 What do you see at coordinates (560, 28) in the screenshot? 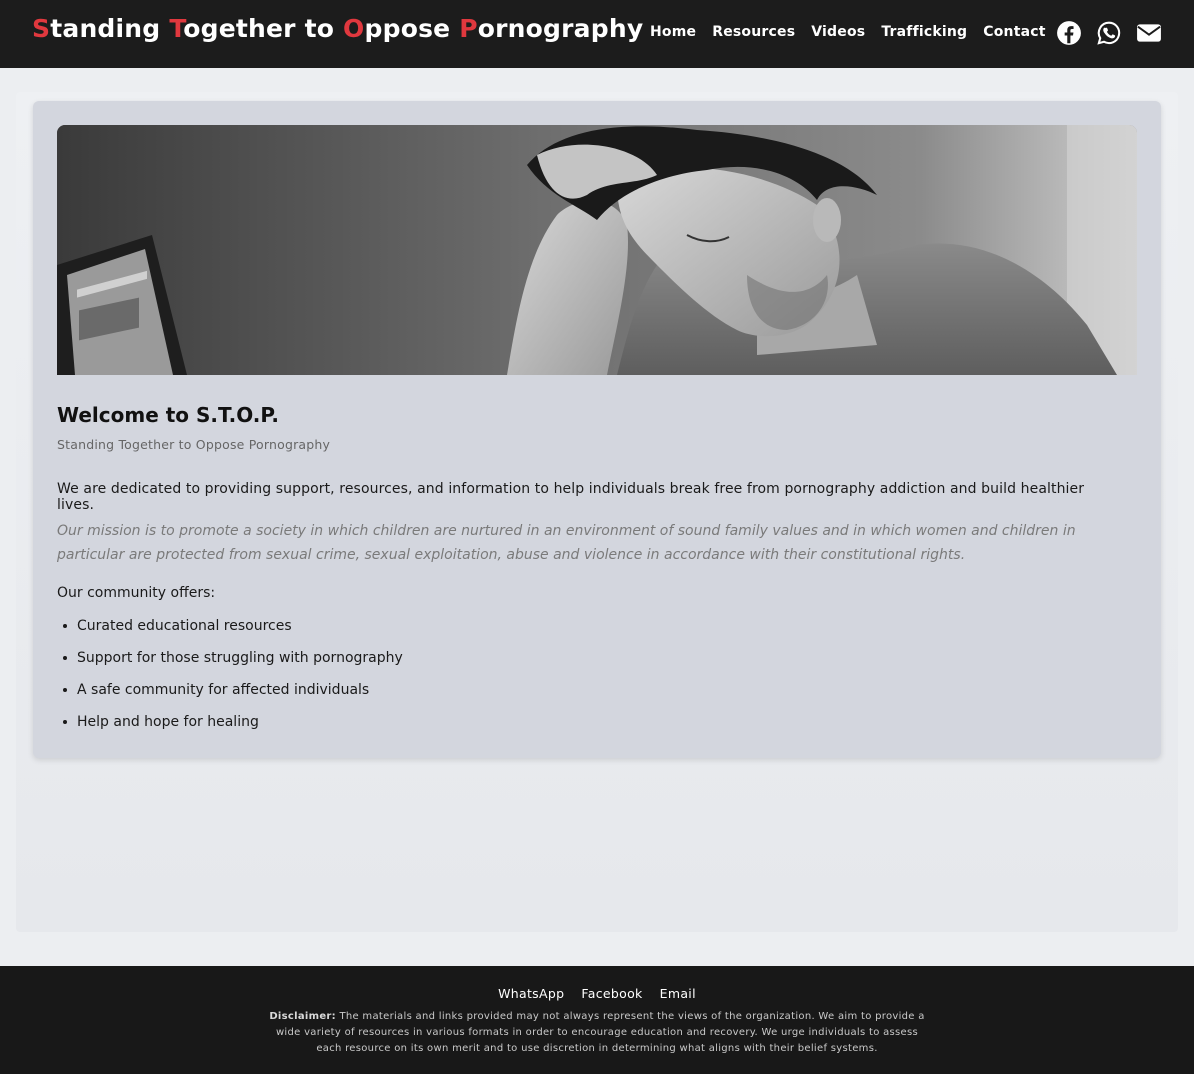
I see `brand-word-pornography: ornography` at bounding box center [560, 28].